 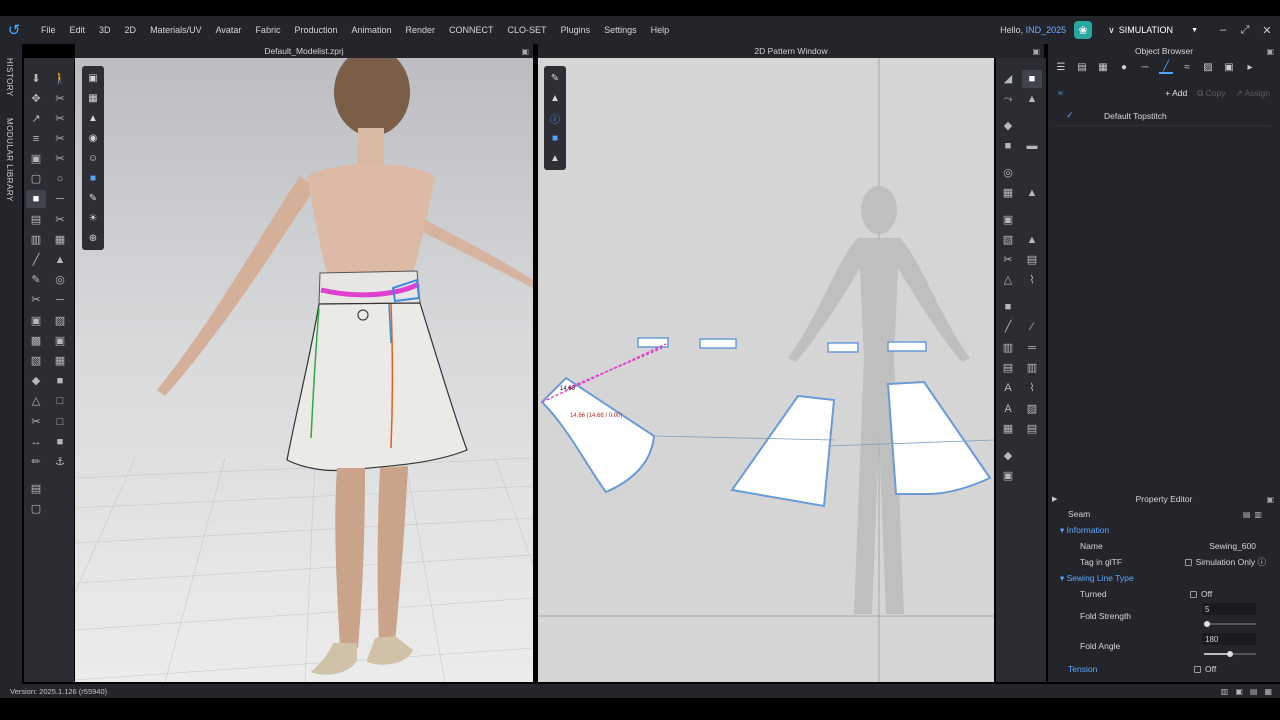 What do you see at coordinates (939, 437) in the screenshot?
I see `pattern-back` at bounding box center [939, 437].